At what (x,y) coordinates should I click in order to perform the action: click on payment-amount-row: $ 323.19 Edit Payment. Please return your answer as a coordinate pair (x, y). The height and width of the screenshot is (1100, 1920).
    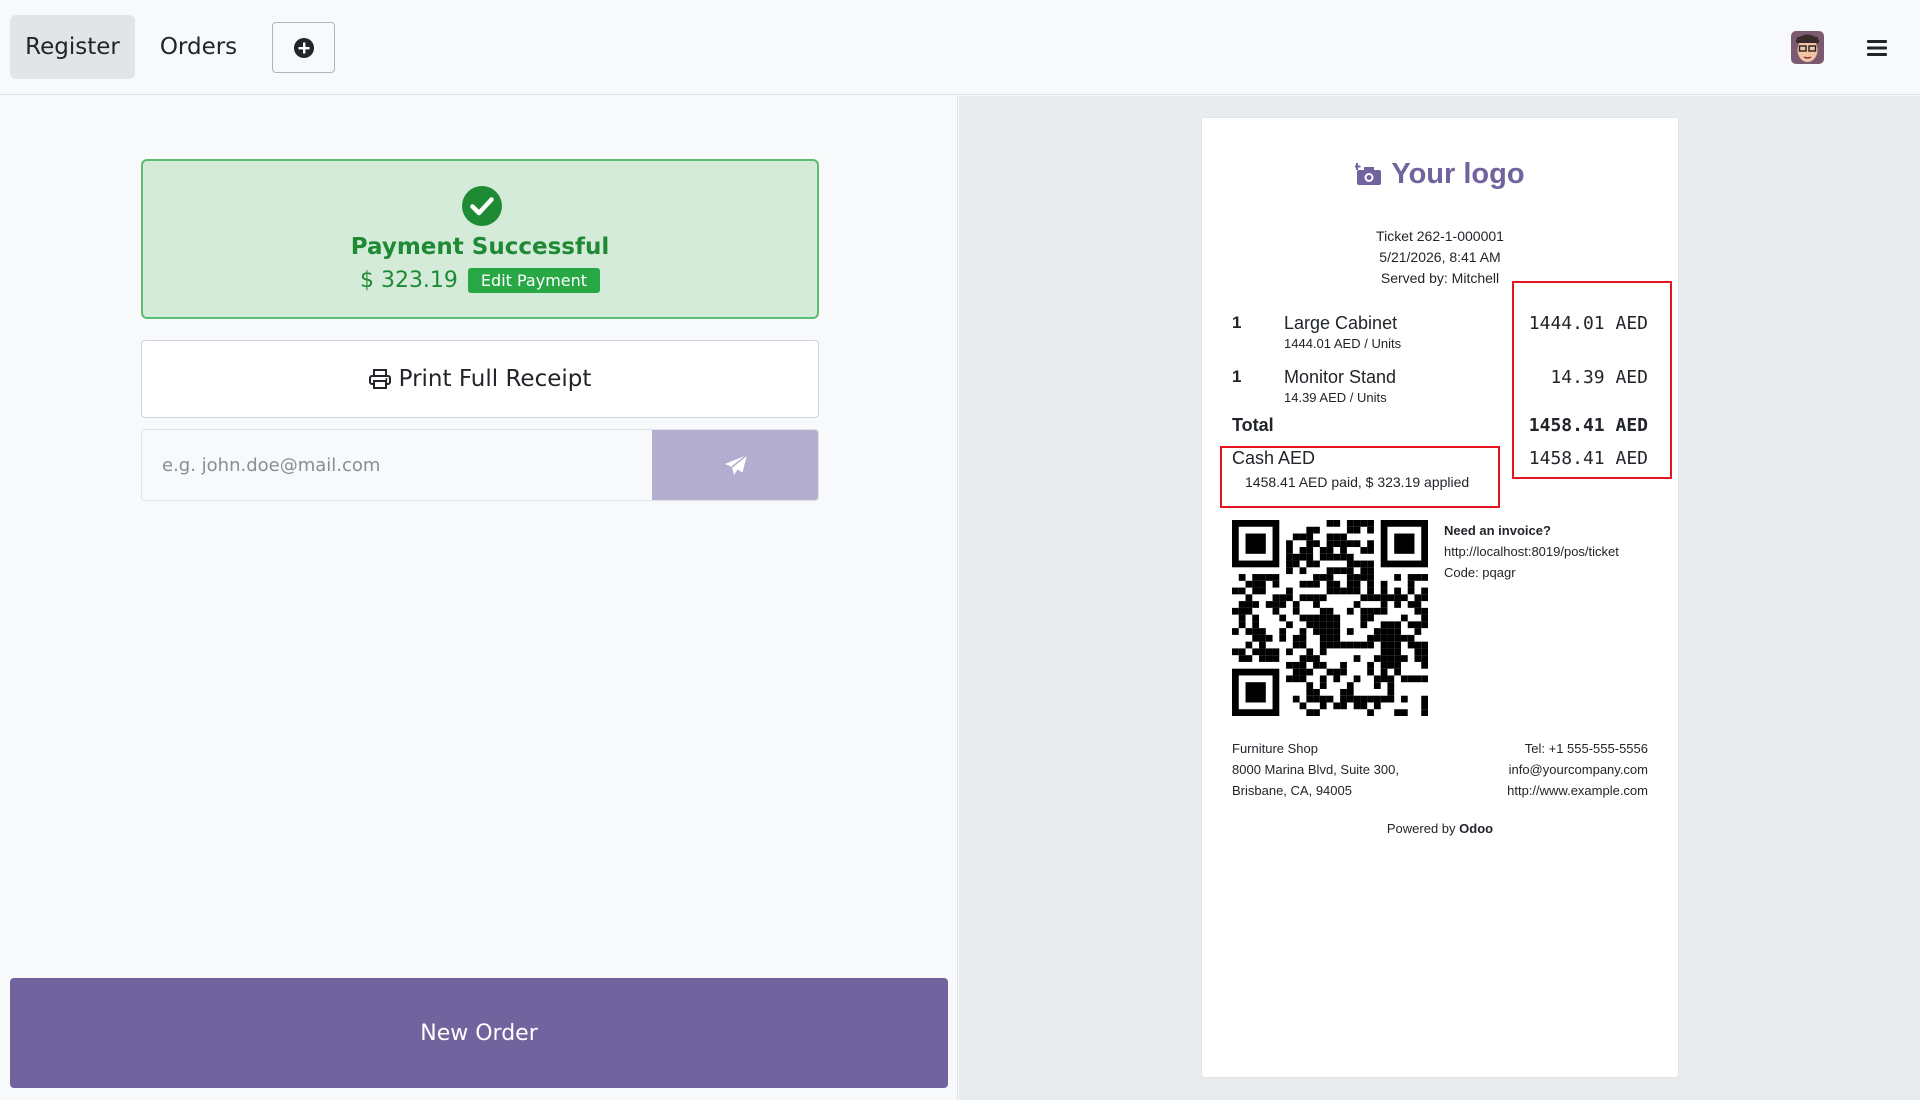
    Looking at the image, I should click on (480, 280).